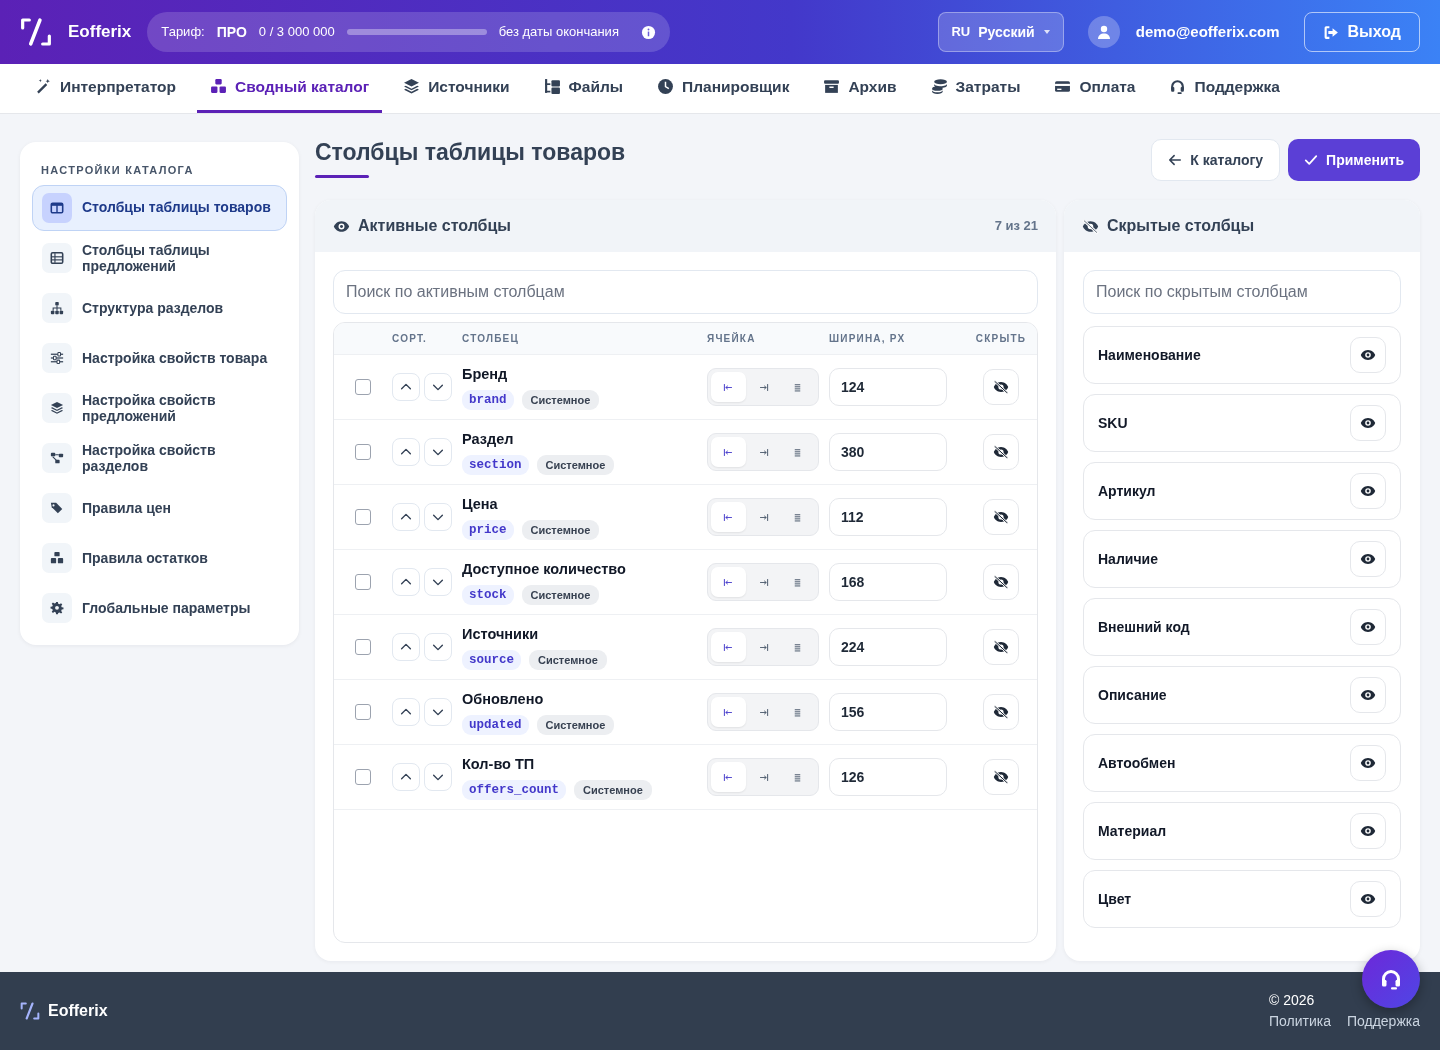  Describe the element at coordinates (888, 517) in the screenshot. I see `width-field: 112` at that location.